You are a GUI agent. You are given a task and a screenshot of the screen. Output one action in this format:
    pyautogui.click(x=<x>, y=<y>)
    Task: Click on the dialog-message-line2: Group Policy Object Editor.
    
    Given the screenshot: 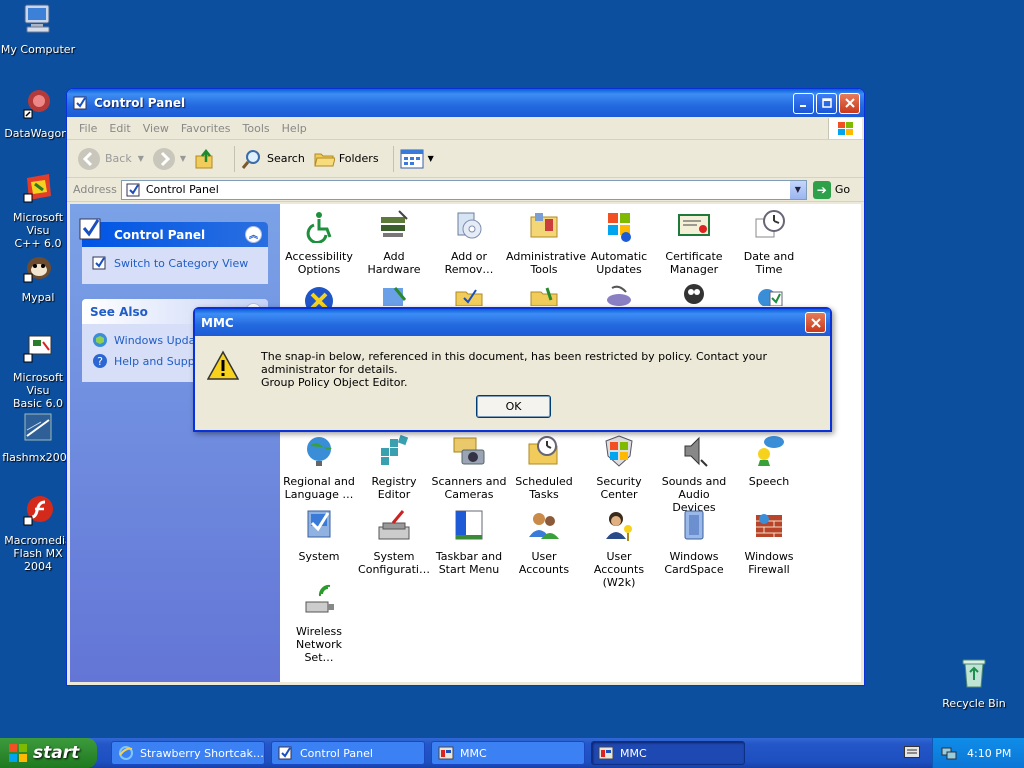 What is the action you would take?
    pyautogui.click(x=334, y=382)
    